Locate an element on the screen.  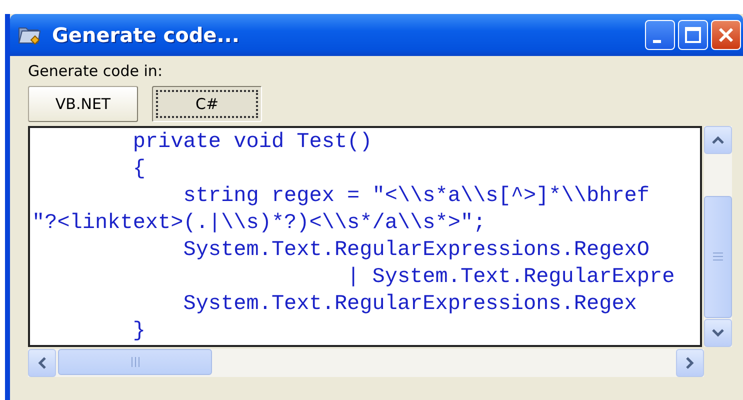
minimize-icon is located at coordinates (657, 41).